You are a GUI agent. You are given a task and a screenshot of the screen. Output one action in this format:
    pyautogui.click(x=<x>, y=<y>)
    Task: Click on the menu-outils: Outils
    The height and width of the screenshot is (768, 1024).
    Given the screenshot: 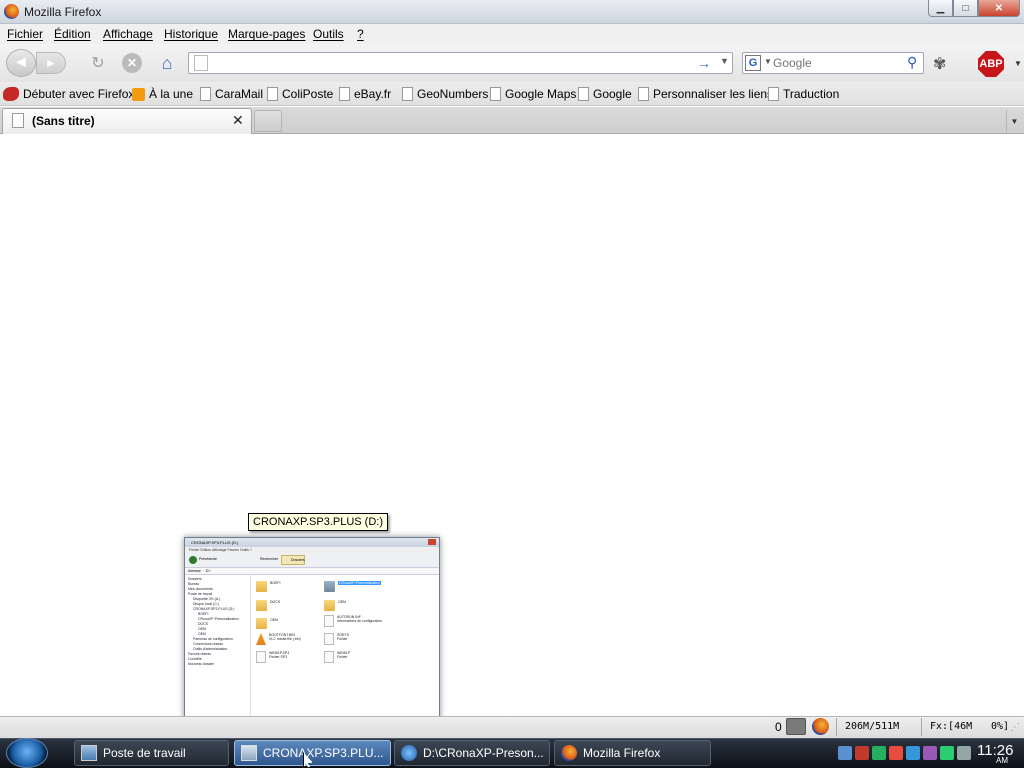 What is the action you would take?
    pyautogui.click(x=328, y=34)
    